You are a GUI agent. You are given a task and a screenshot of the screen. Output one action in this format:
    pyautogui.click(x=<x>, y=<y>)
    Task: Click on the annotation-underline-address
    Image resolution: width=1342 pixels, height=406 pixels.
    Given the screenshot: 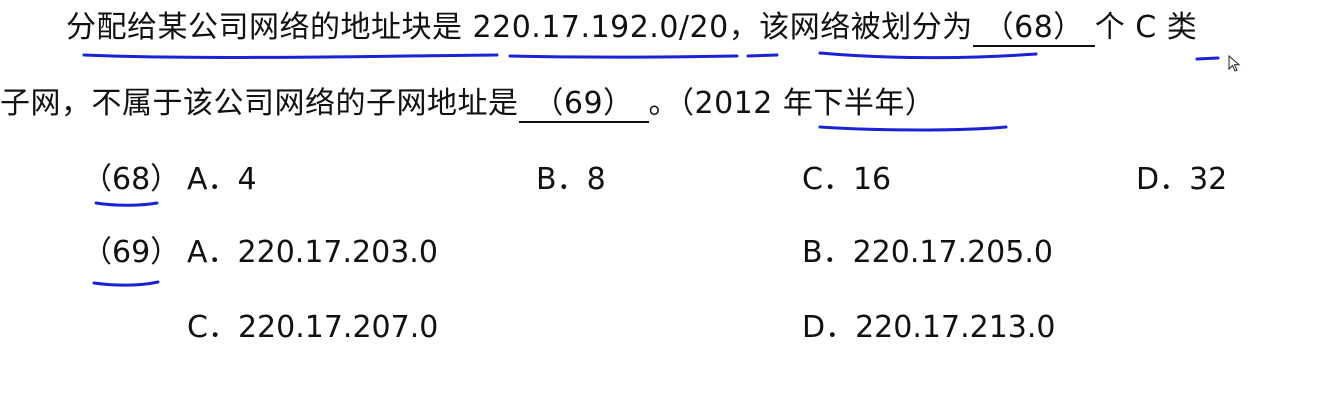 What is the action you would take?
    pyautogui.click(x=623, y=56)
    